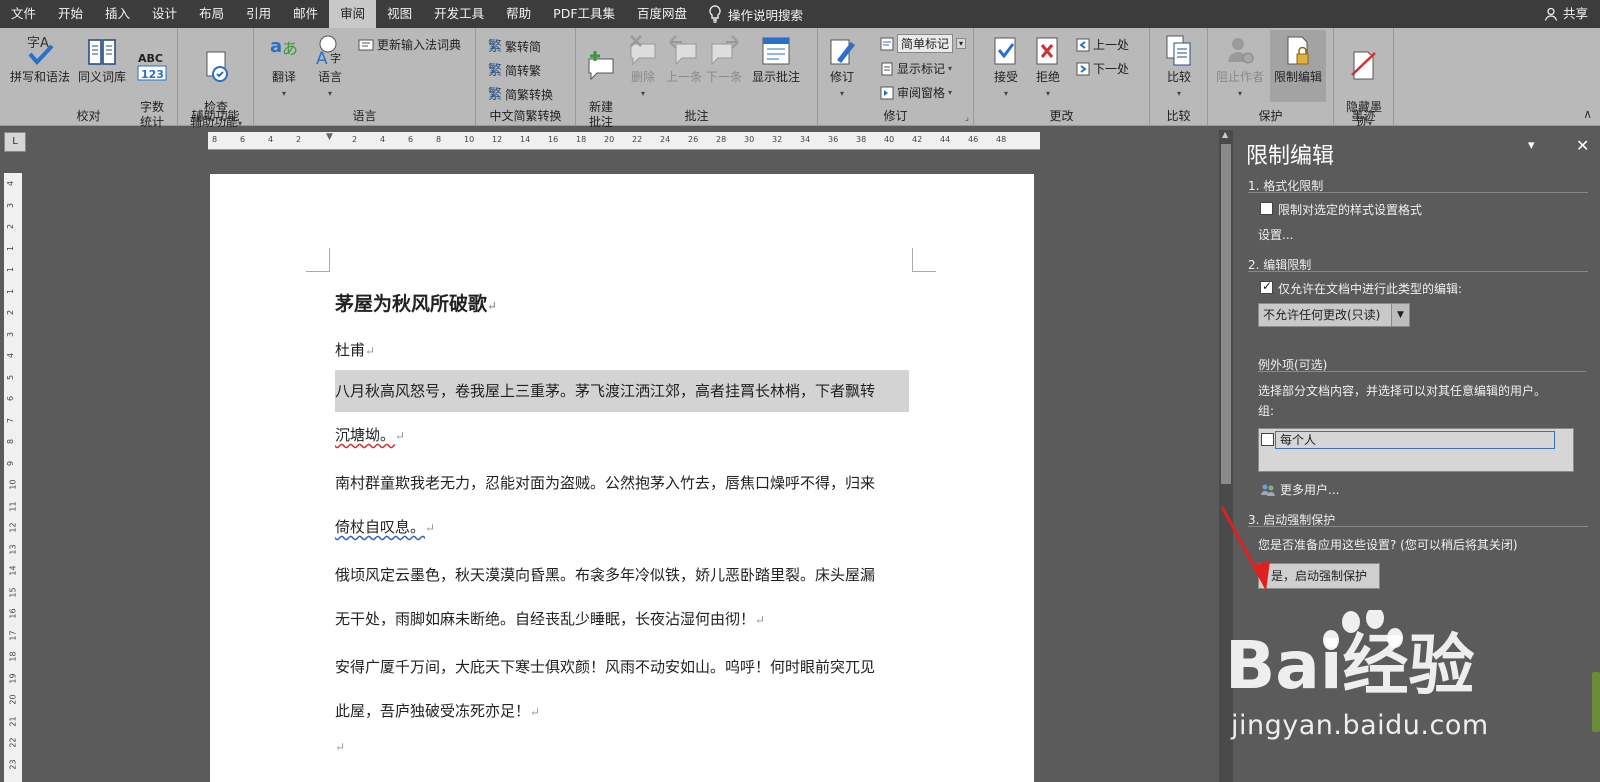 The image size is (1600, 782). What do you see at coordinates (1225, 134) in the screenshot?
I see `scroll-up-icon: ▲` at bounding box center [1225, 134].